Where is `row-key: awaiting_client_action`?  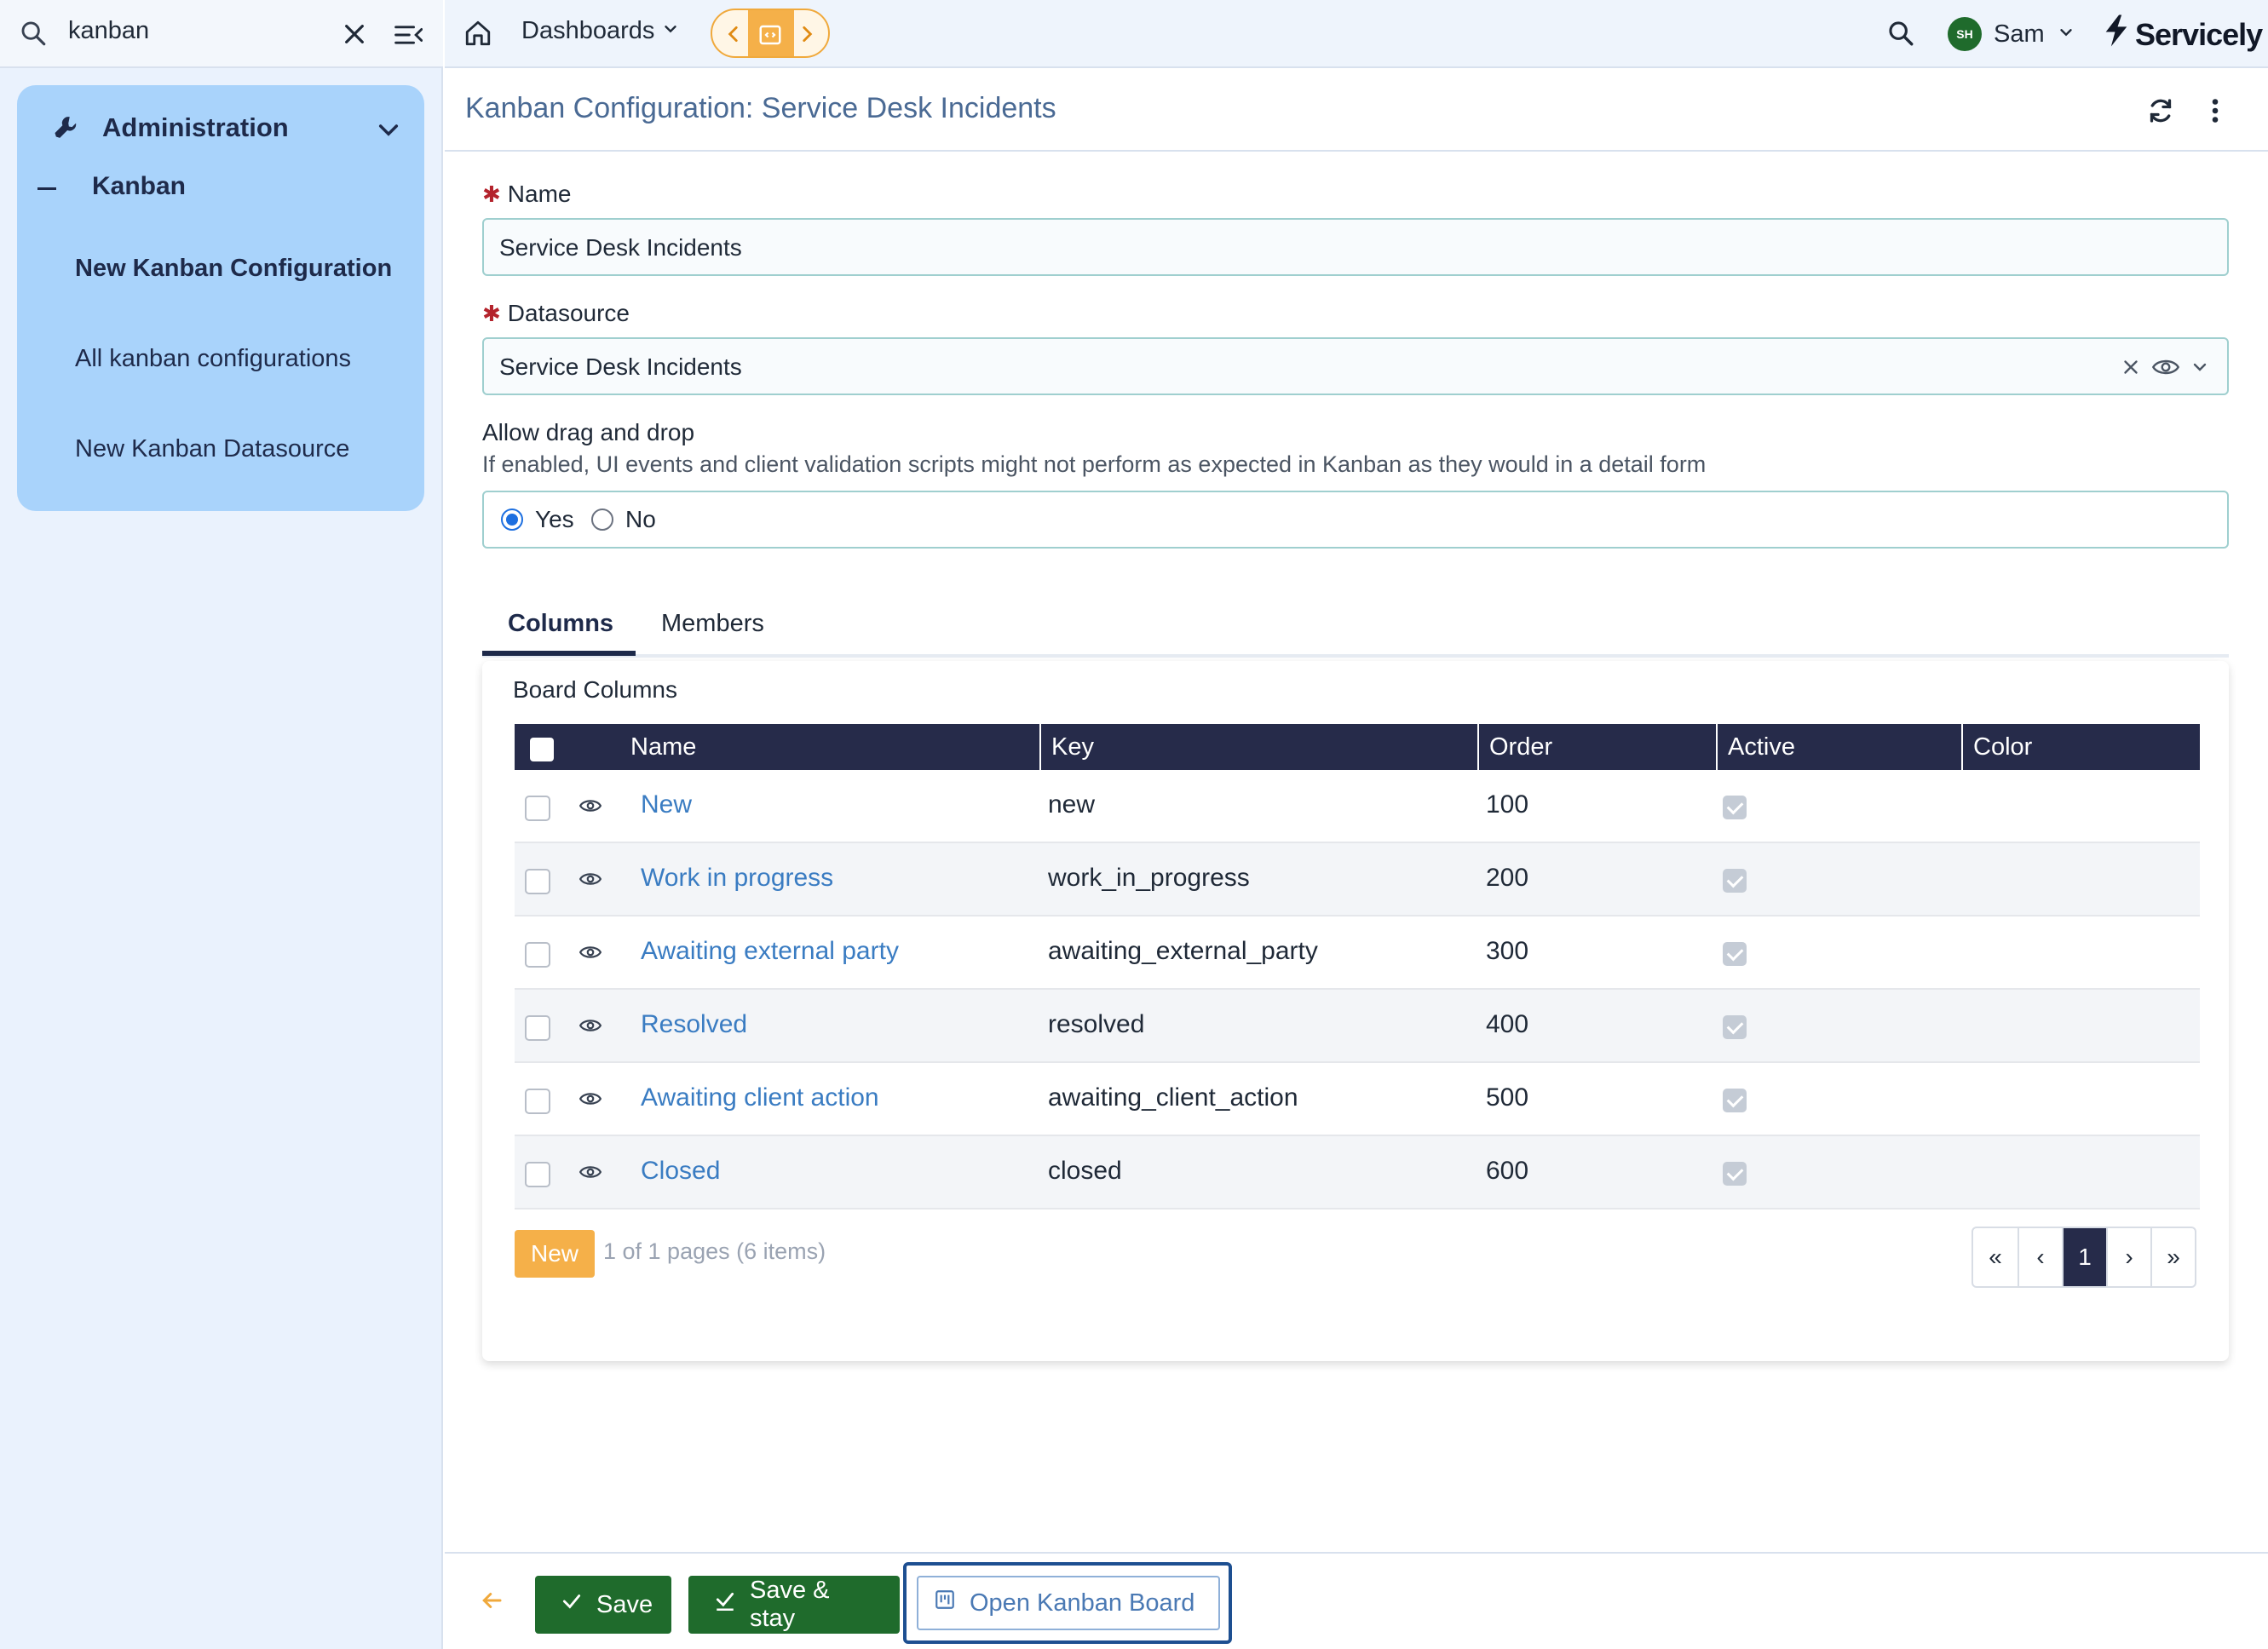
row-key: awaiting_client_action is located at coordinates (1173, 1097).